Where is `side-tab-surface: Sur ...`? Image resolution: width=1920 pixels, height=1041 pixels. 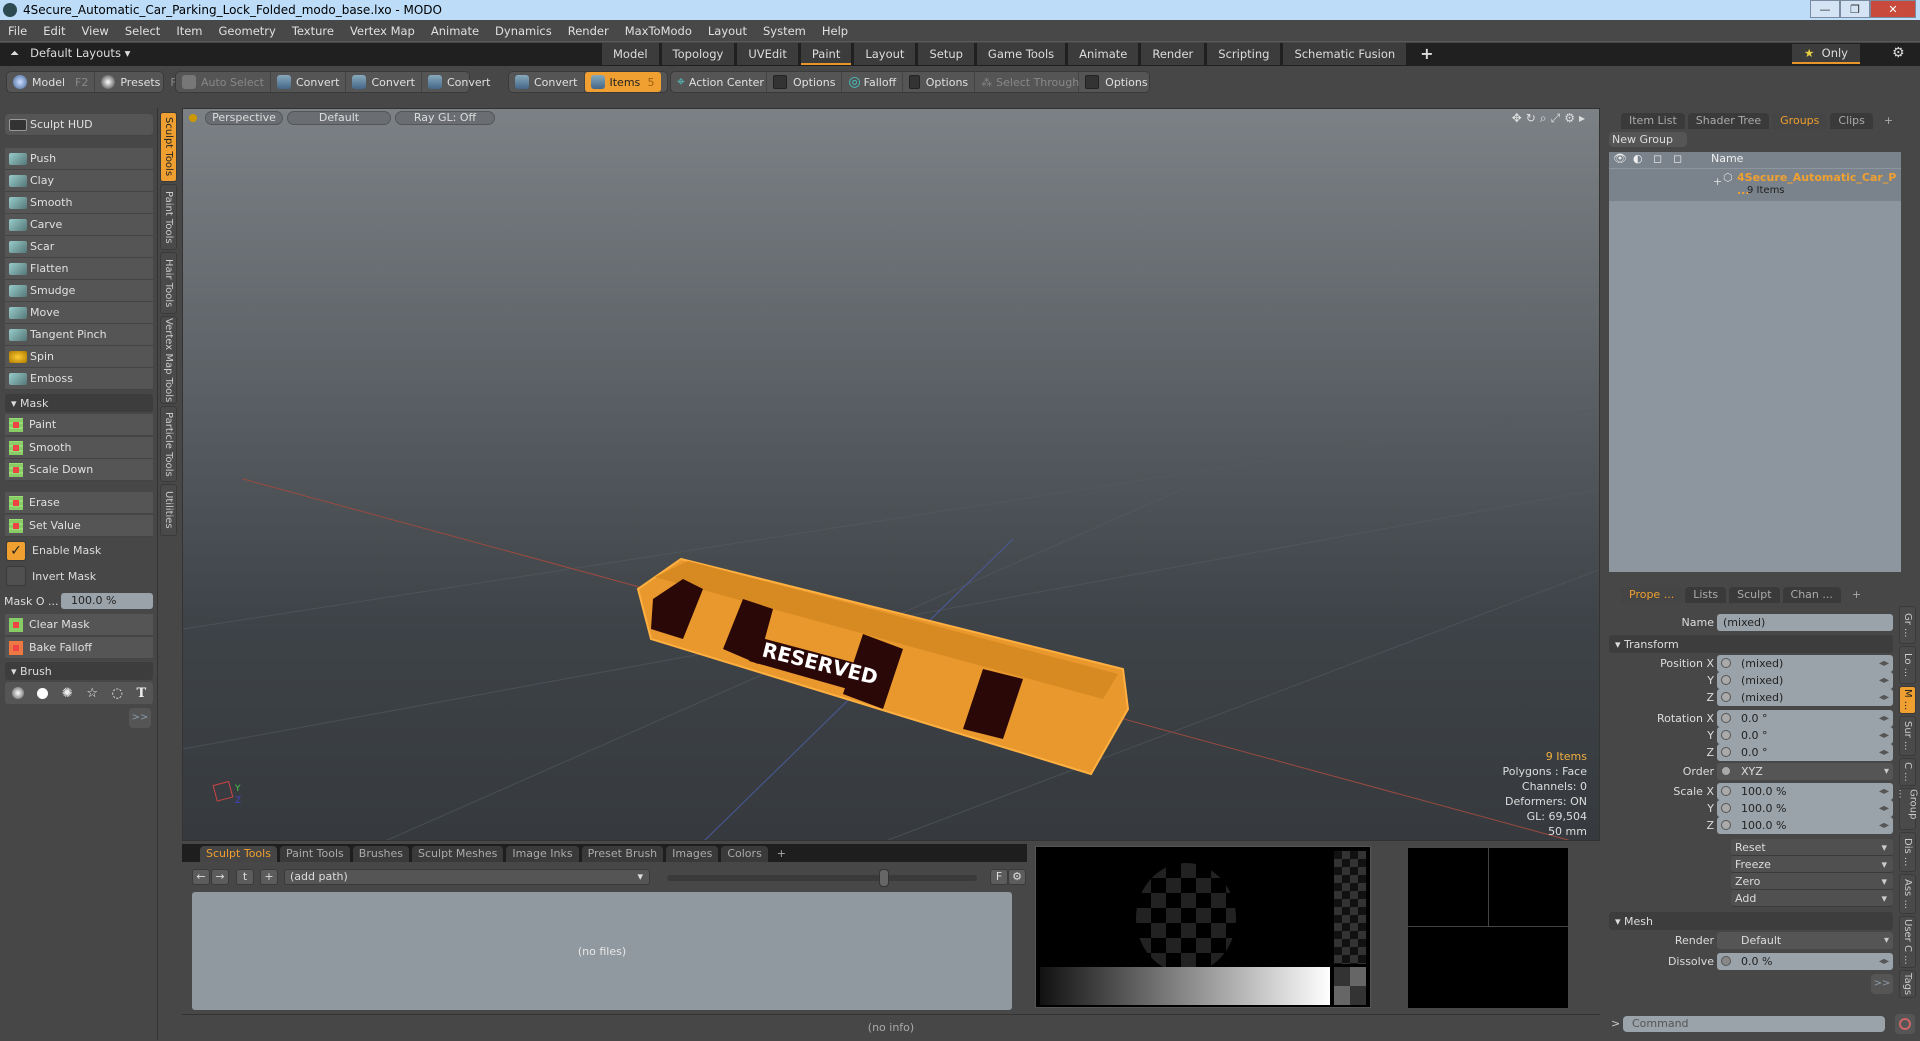
side-tab-surface: Sur ... is located at coordinates (1907, 736).